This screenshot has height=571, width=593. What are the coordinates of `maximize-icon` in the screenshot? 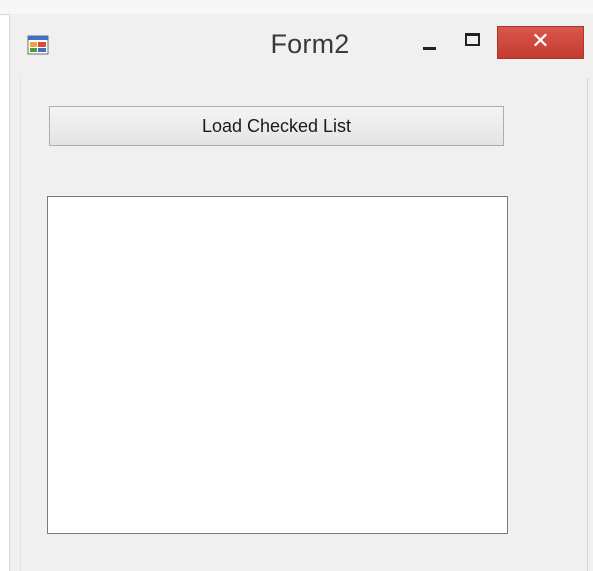 It's located at (472, 39).